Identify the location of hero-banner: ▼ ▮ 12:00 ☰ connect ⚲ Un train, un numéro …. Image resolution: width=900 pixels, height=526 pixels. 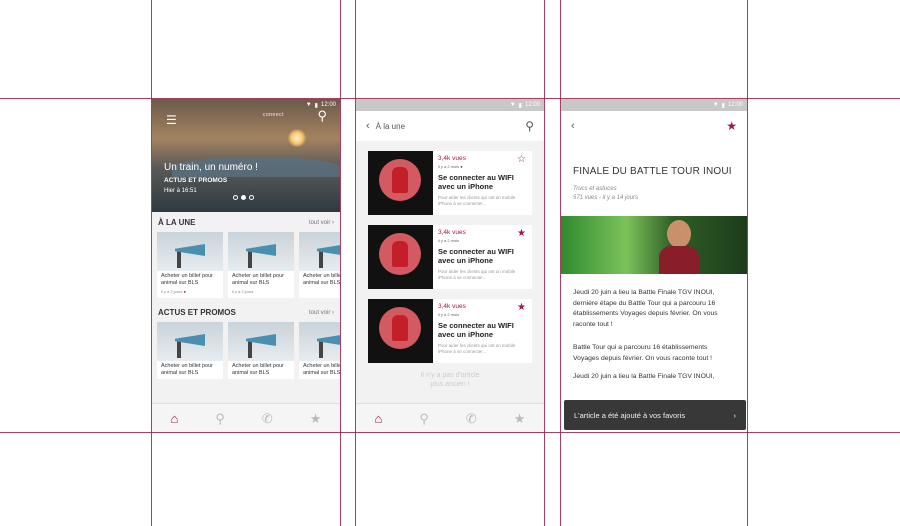
(246, 155).